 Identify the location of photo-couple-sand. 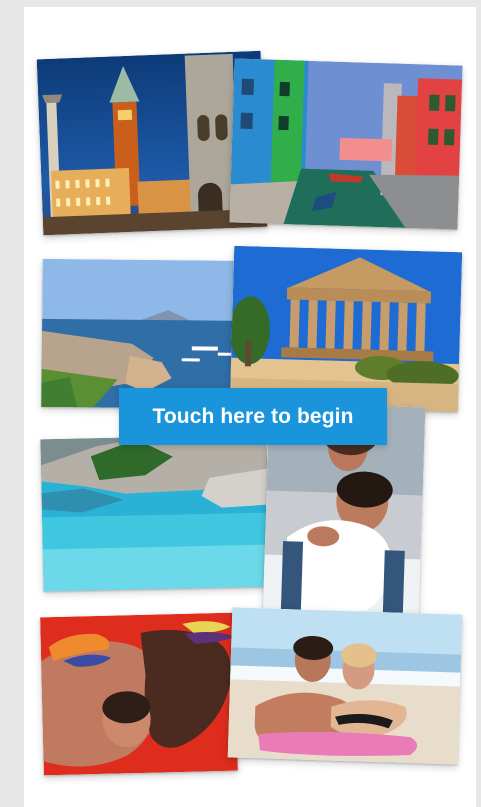
(345, 686).